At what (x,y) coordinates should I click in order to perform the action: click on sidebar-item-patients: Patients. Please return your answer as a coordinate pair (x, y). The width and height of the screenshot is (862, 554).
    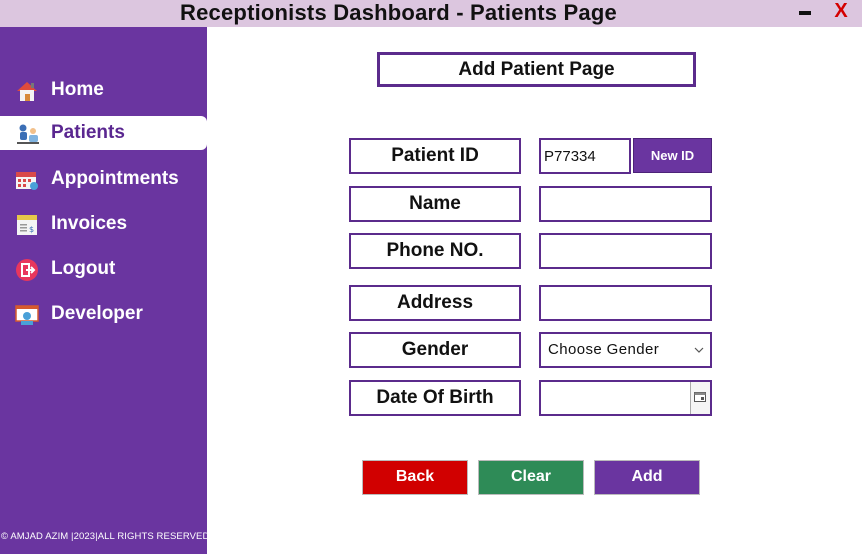
    Looking at the image, I should click on (103, 133).